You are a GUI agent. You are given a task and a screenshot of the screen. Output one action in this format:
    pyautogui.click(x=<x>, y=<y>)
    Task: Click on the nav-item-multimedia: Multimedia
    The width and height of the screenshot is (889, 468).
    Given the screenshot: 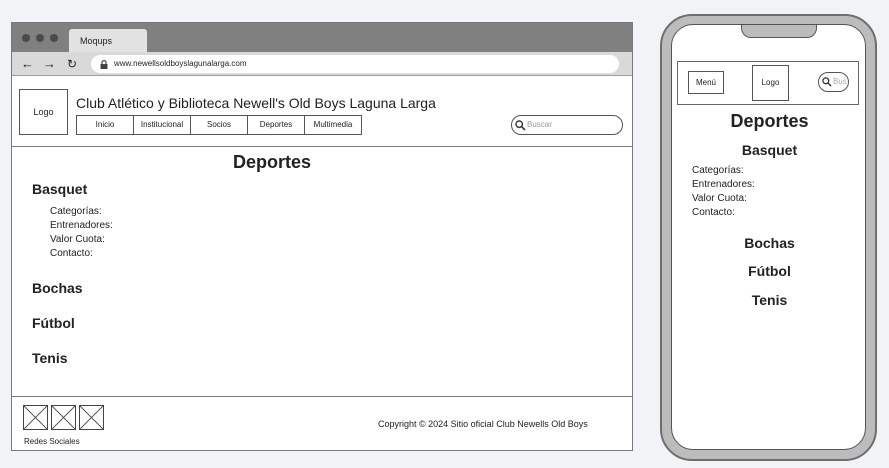 What is the action you would take?
    pyautogui.click(x=333, y=125)
    